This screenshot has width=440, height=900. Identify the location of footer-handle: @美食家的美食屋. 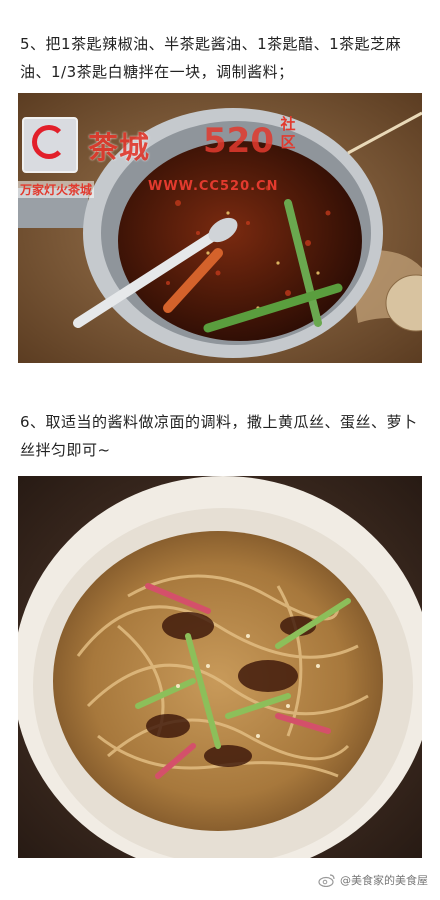
(384, 880).